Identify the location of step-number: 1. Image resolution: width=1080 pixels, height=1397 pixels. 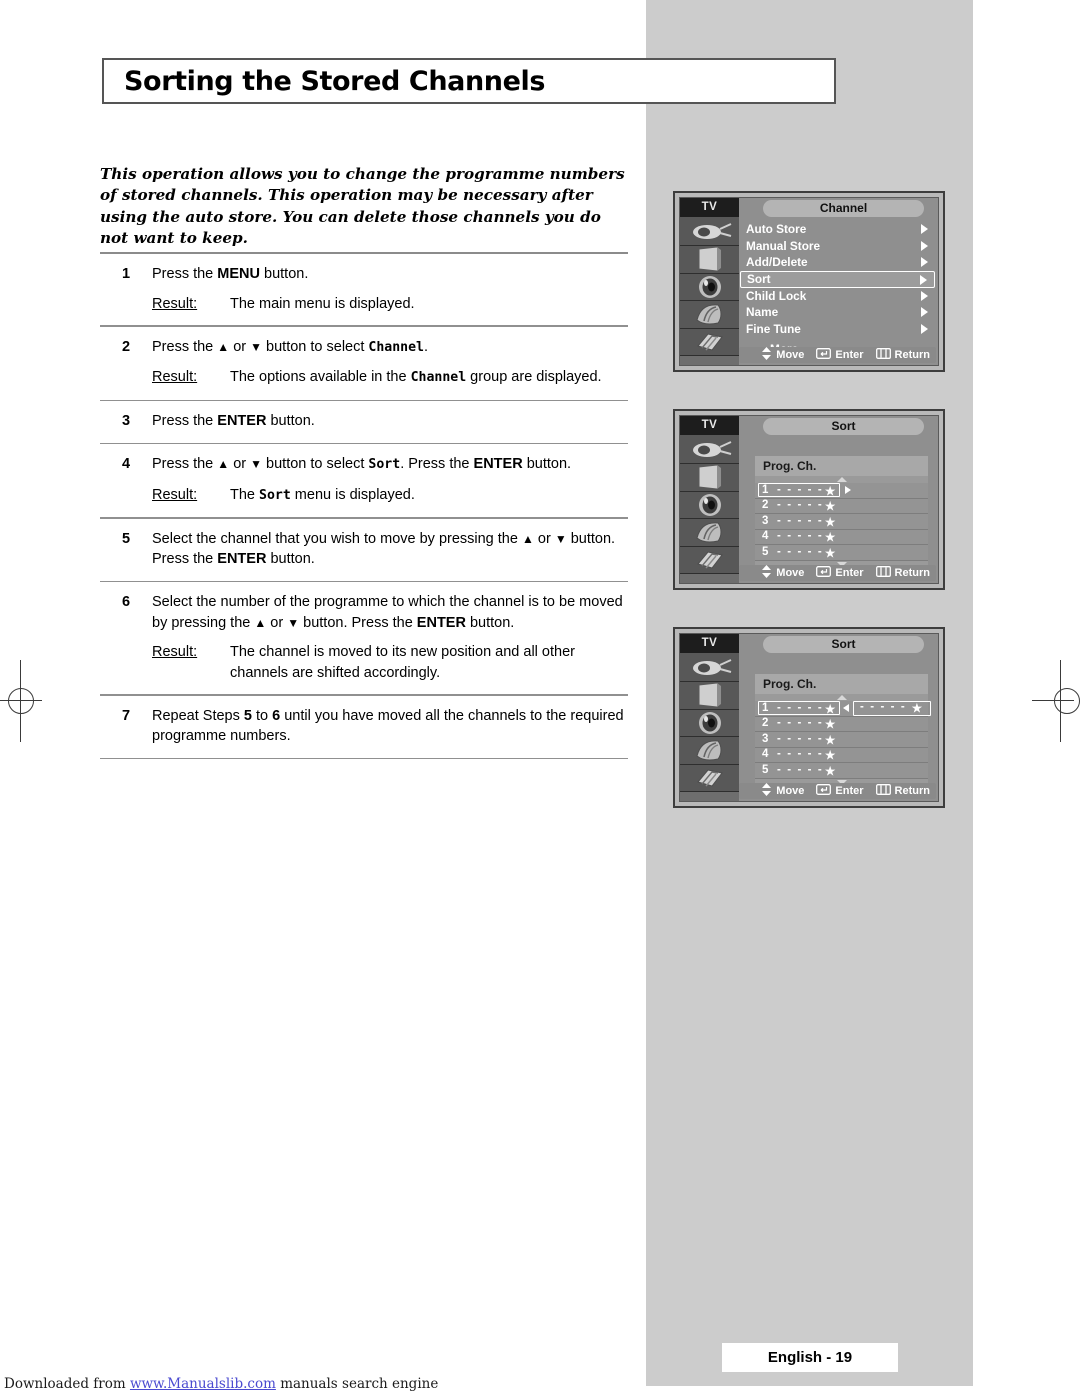
(126, 274).